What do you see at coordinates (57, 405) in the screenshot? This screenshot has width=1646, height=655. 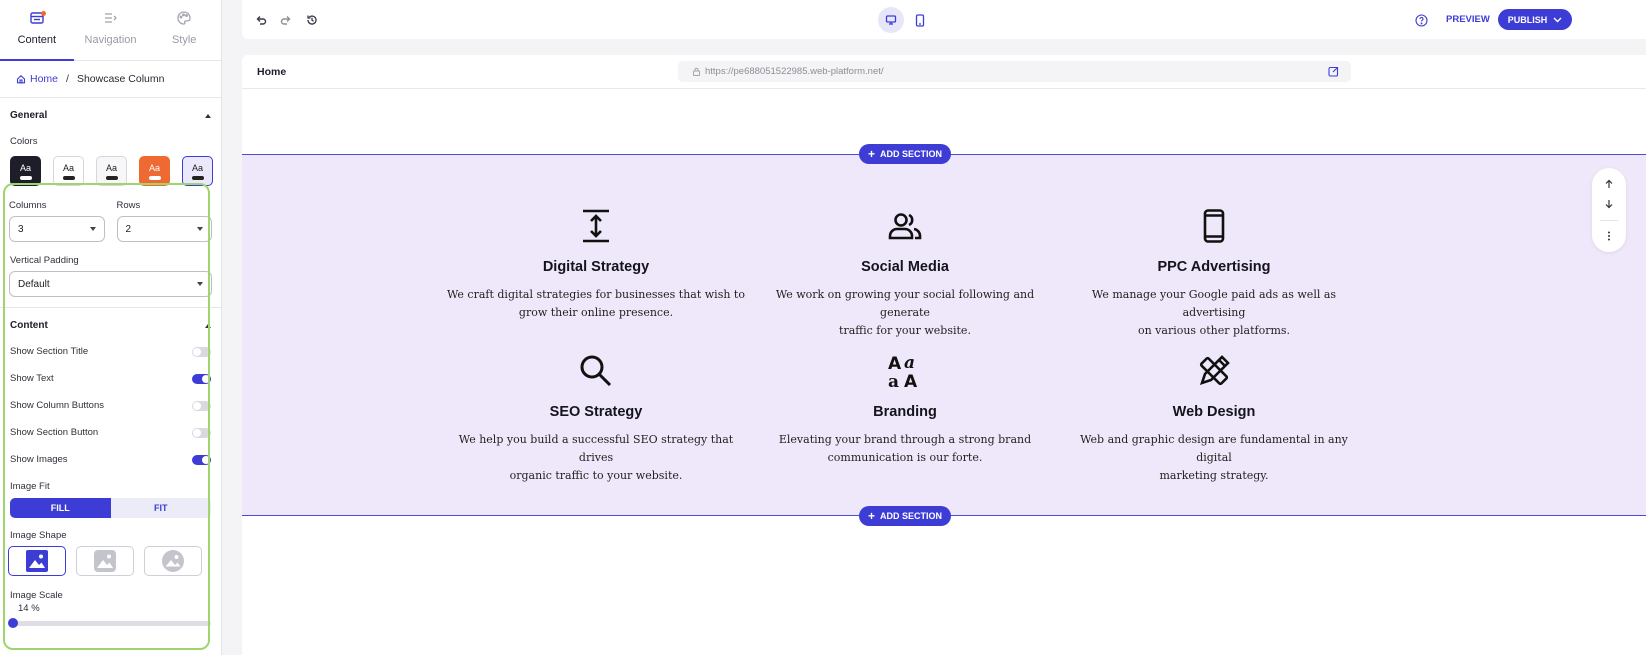 I see `toggle-label: Show Column Buttons` at bounding box center [57, 405].